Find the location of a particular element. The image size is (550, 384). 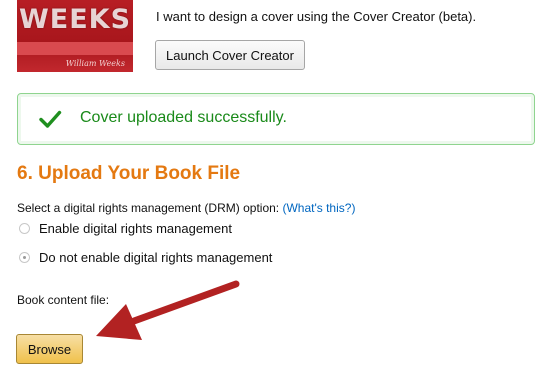

success-message: Cover uploaded successfully. is located at coordinates (183, 117).